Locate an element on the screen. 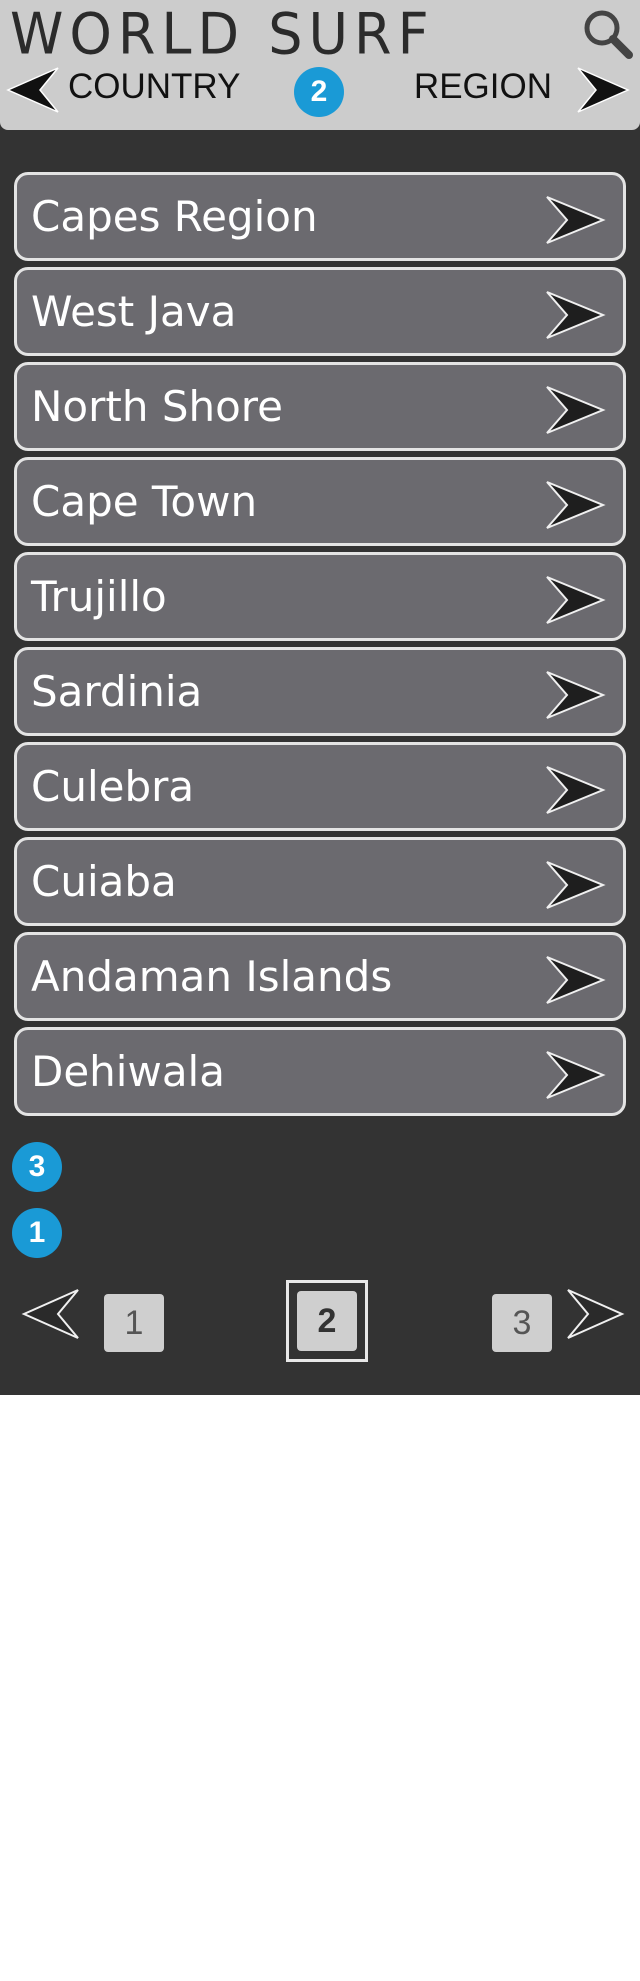  list-item-label: Capes Region is located at coordinates (174, 216).